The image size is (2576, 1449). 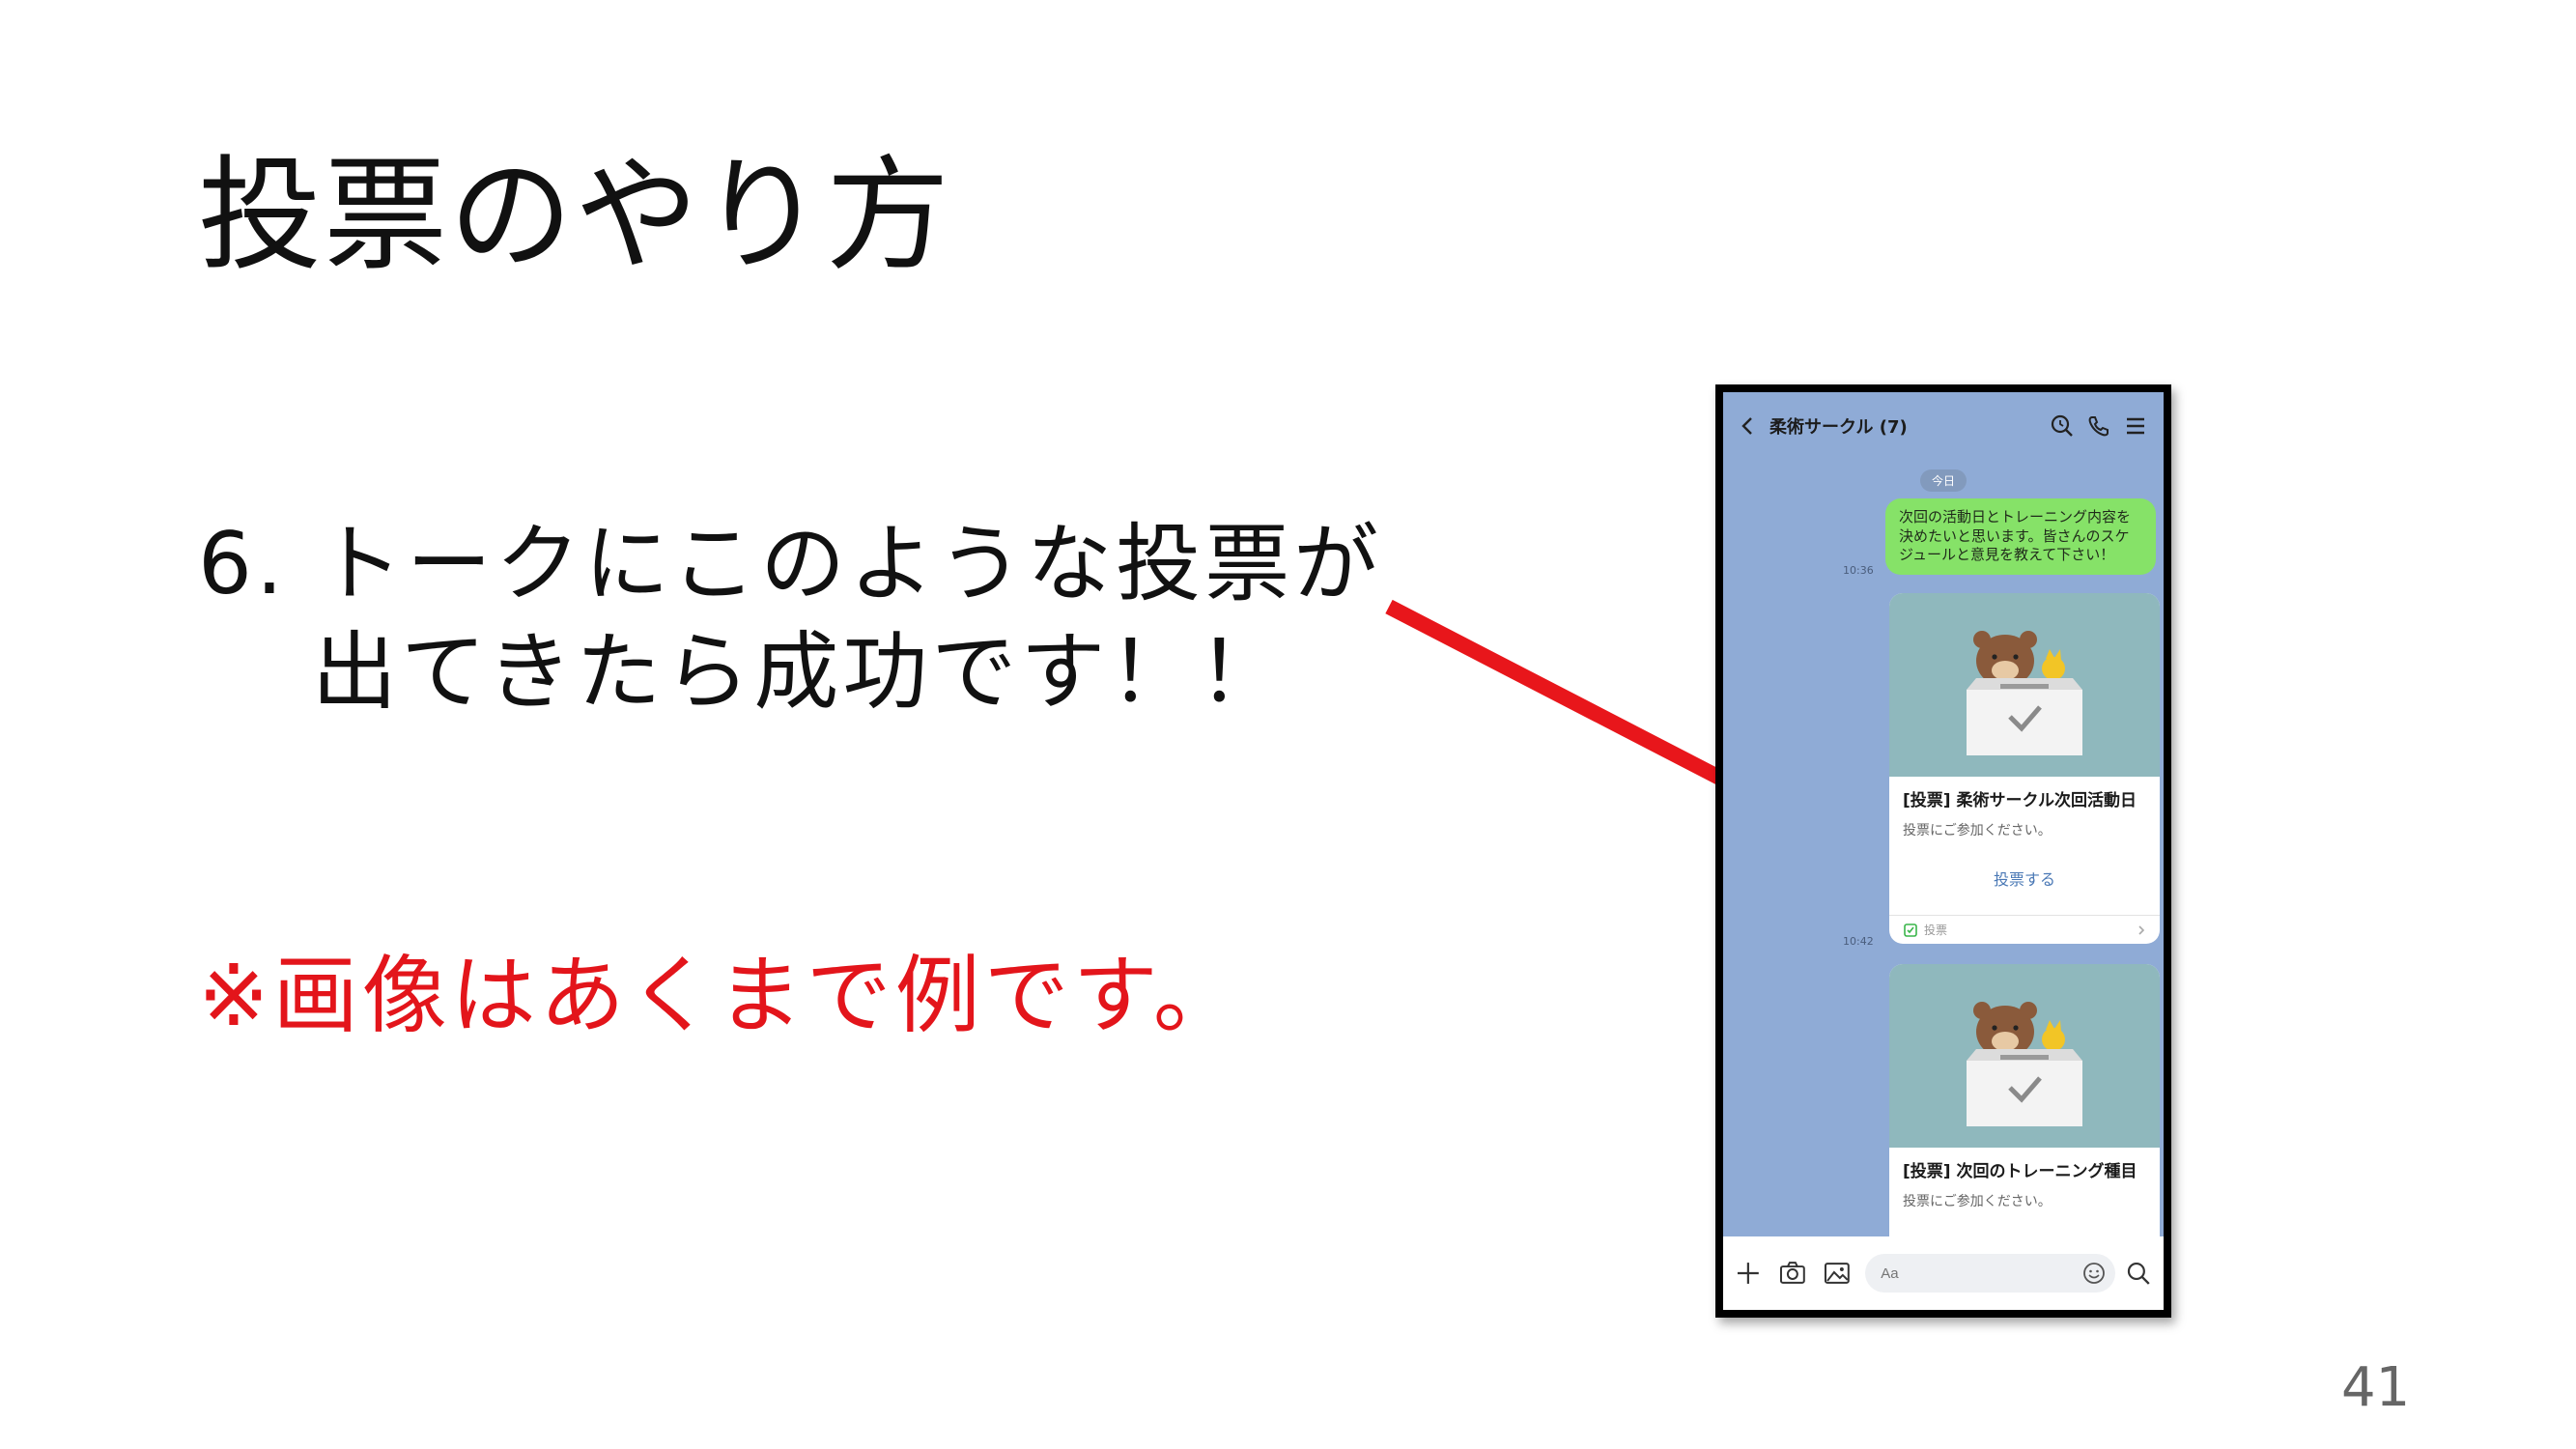 What do you see at coordinates (2141, 929) in the screenshot?
I see `chevron-right-icon` at bounding box center [2141, 929].